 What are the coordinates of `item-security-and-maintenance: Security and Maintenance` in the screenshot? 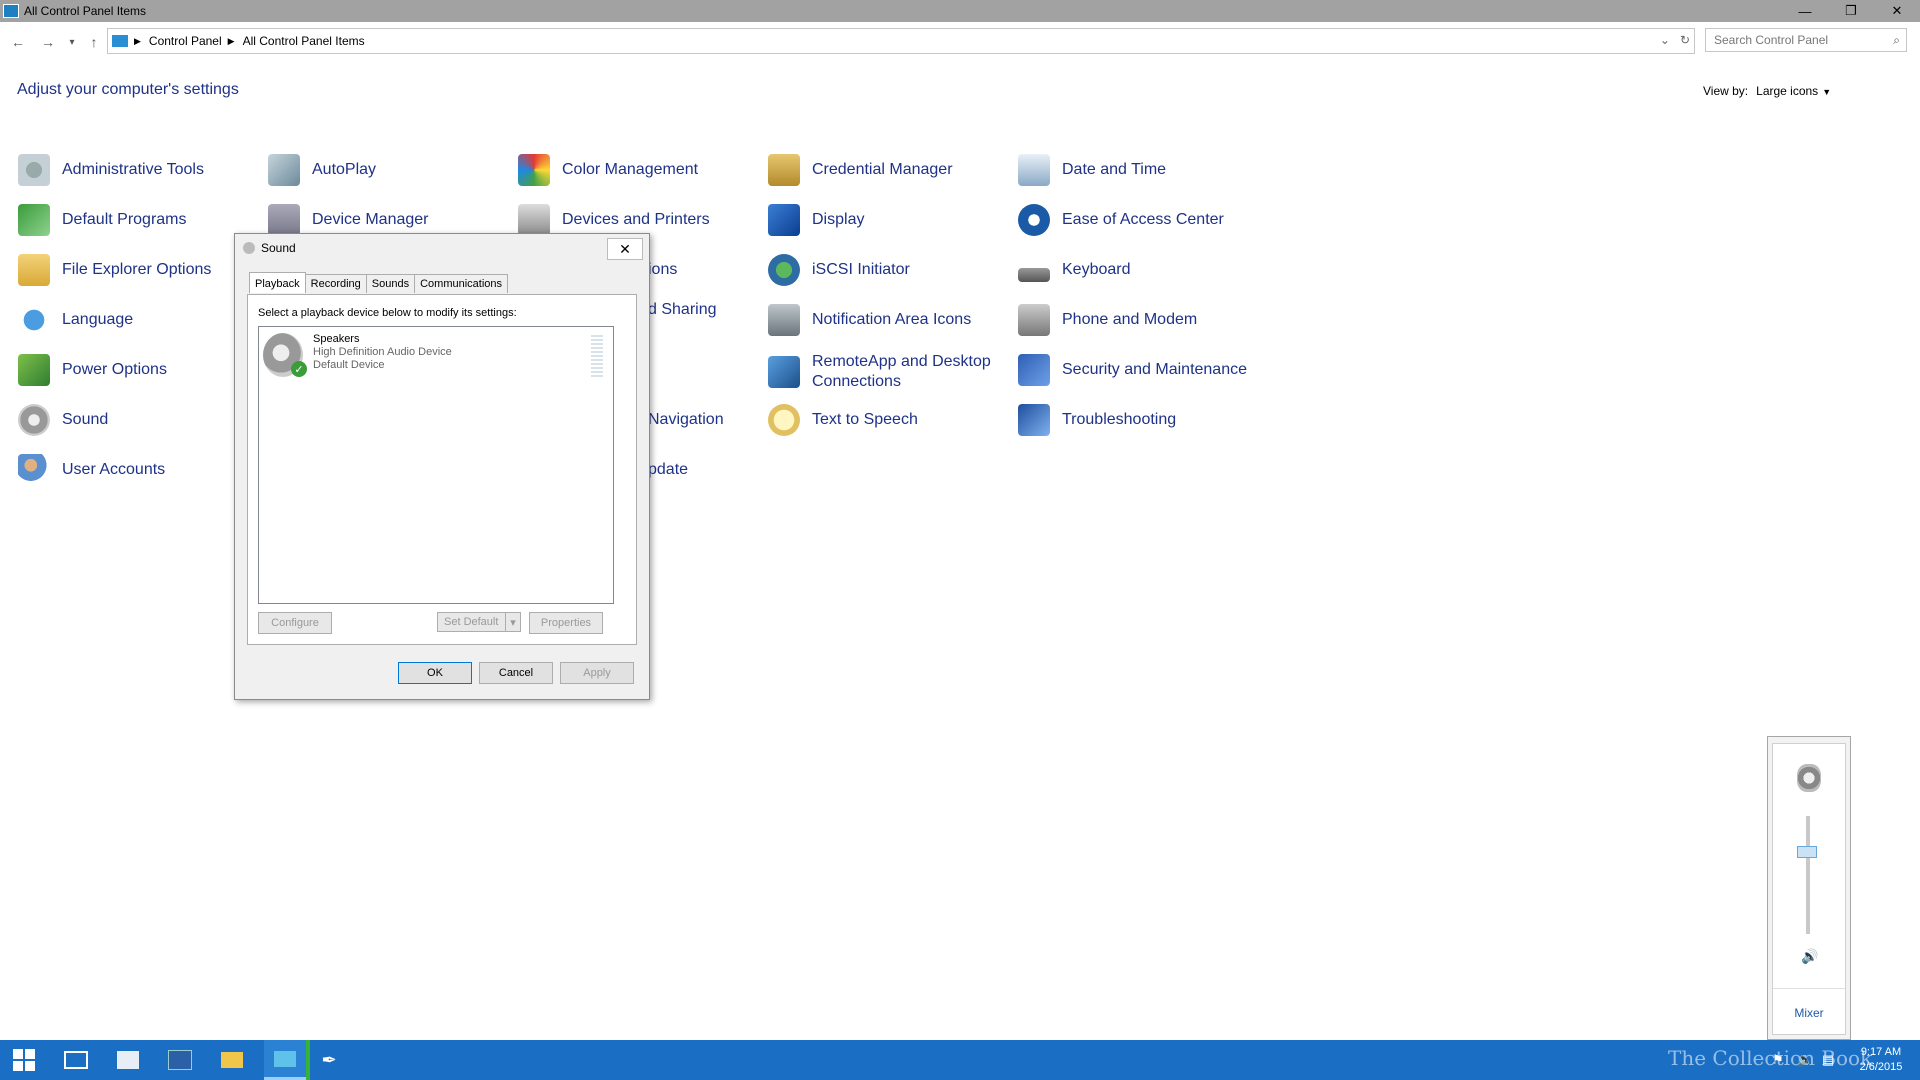 It's located at (1132, 370).